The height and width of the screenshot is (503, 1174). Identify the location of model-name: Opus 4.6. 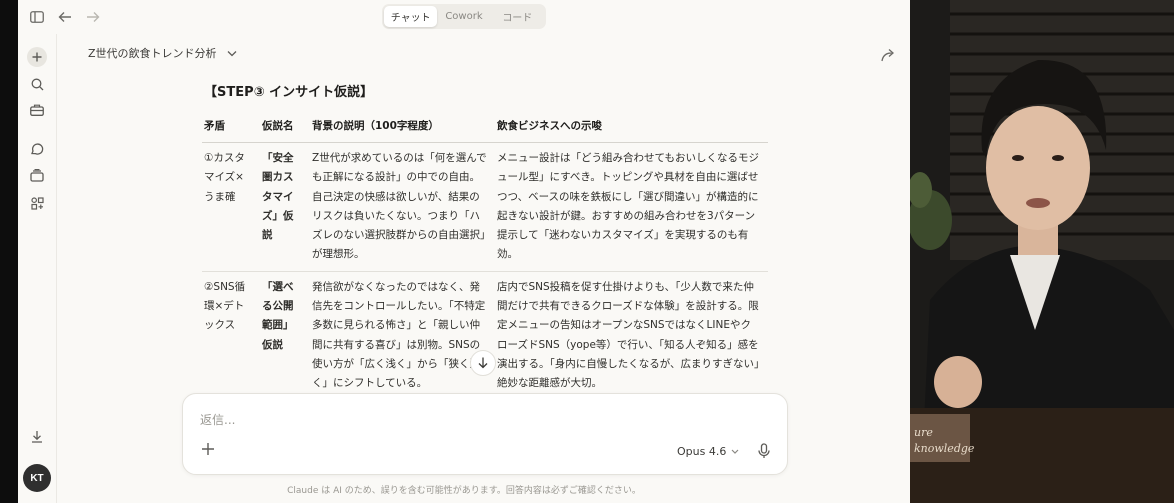
(702, 451).